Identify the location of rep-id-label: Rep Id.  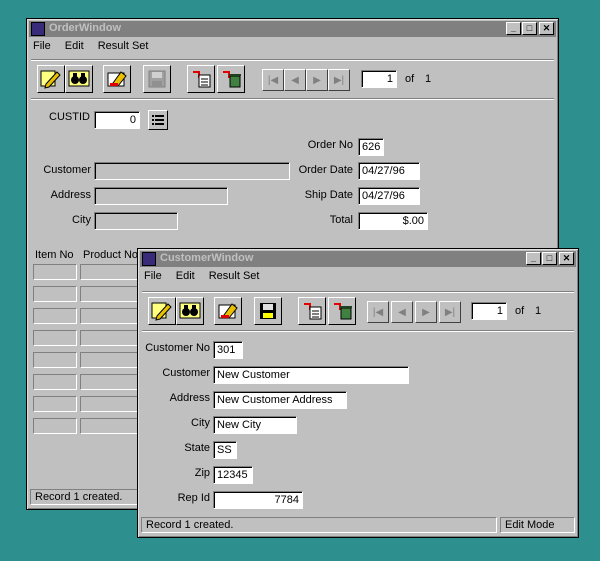
(193, 498).